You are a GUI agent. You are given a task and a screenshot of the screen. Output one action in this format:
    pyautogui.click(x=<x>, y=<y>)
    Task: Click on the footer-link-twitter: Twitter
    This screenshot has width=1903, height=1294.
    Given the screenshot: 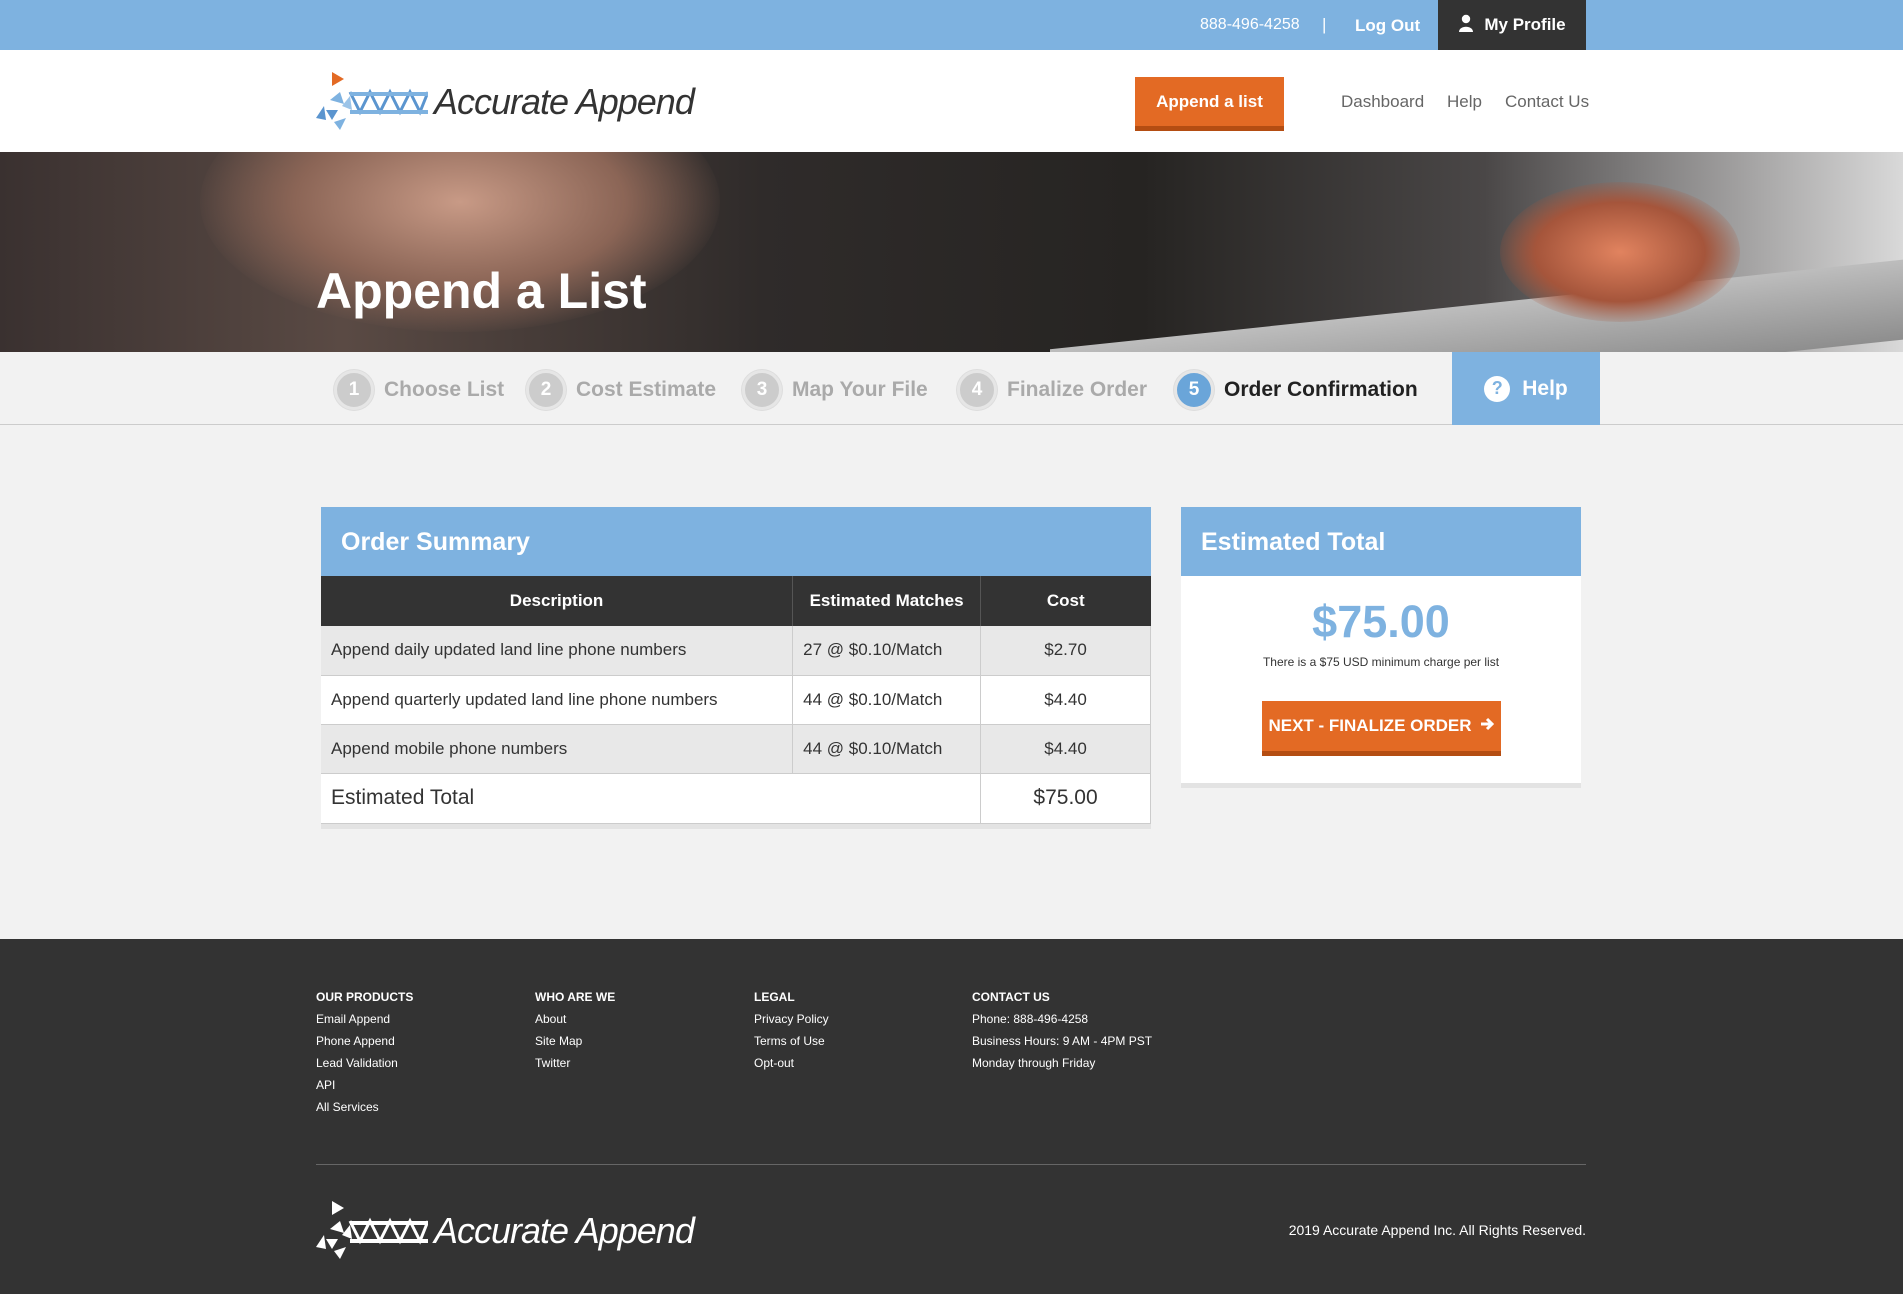 What is the action you would take?
    pyautogui.click(x=575, y=1063)
    